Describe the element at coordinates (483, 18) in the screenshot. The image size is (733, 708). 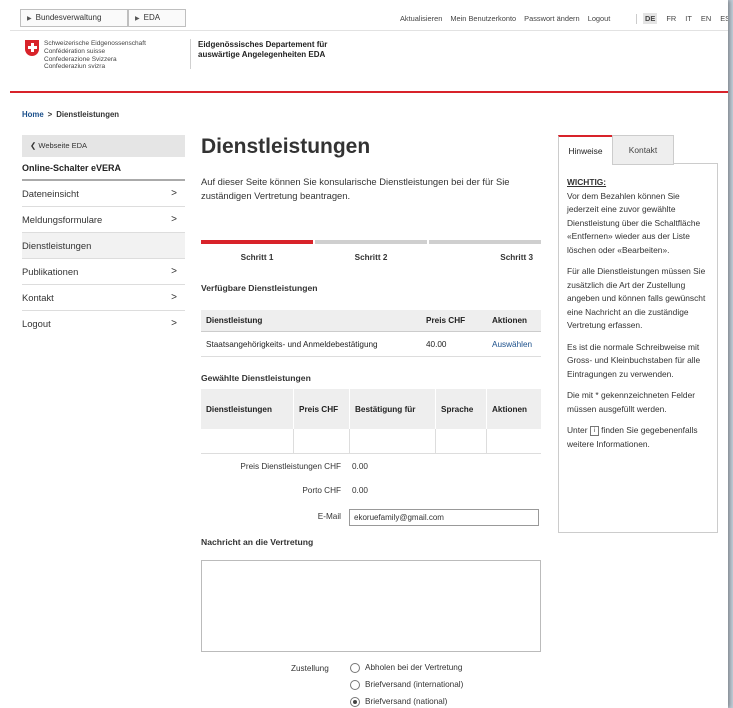
I see `topnav-account: Mein Benutzerkonto` at that location.